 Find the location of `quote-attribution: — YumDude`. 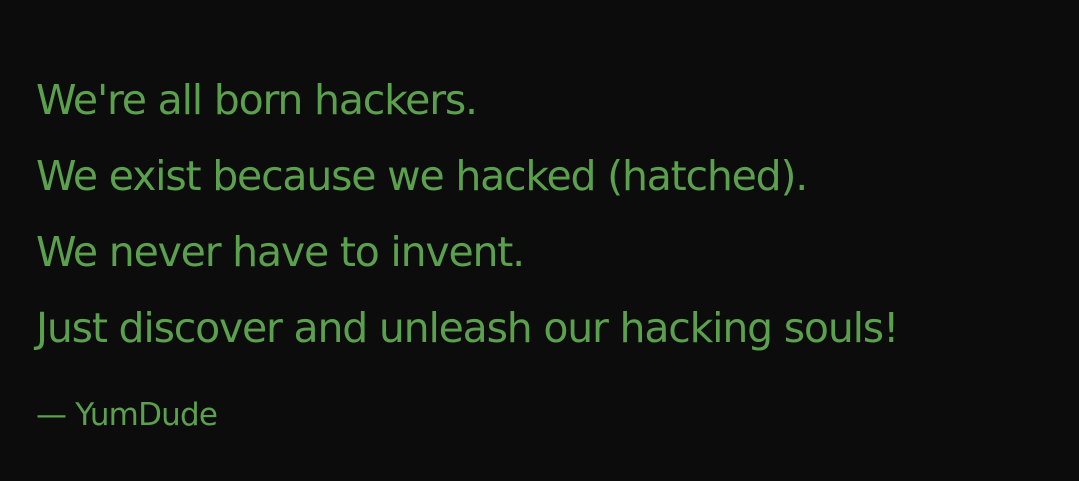

quote-attribution: — YumDude is located at coordinates (127, 415).